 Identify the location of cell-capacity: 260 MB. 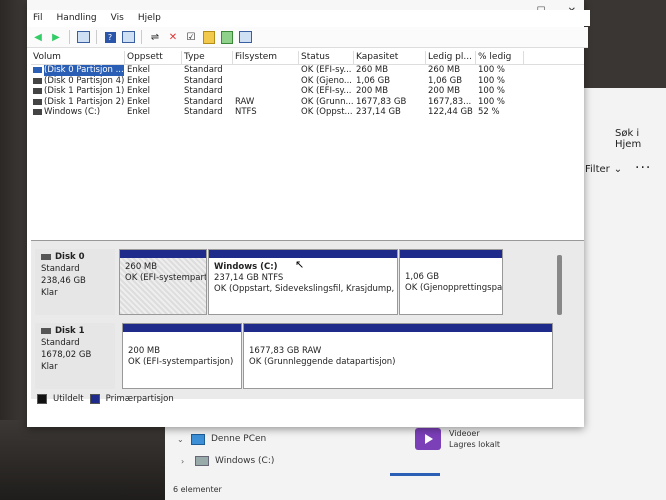
(372, 70).